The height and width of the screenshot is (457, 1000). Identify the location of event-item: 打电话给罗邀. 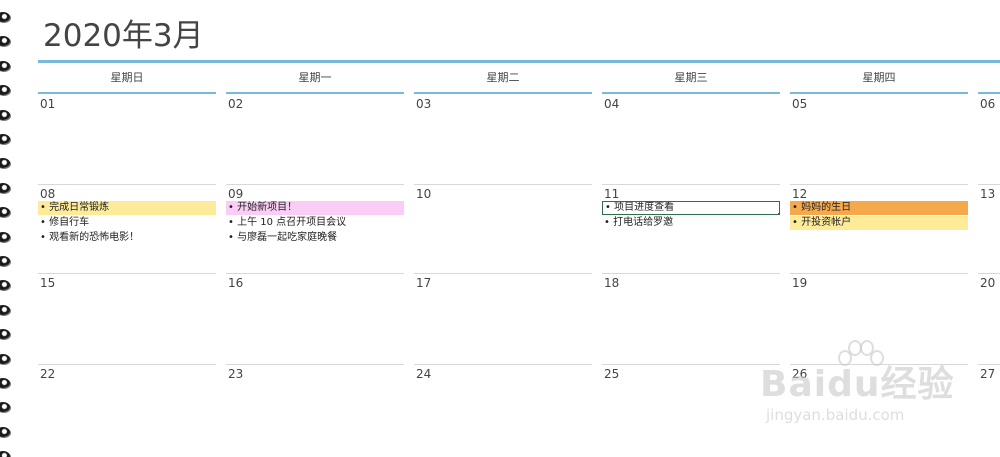
(691, 223).